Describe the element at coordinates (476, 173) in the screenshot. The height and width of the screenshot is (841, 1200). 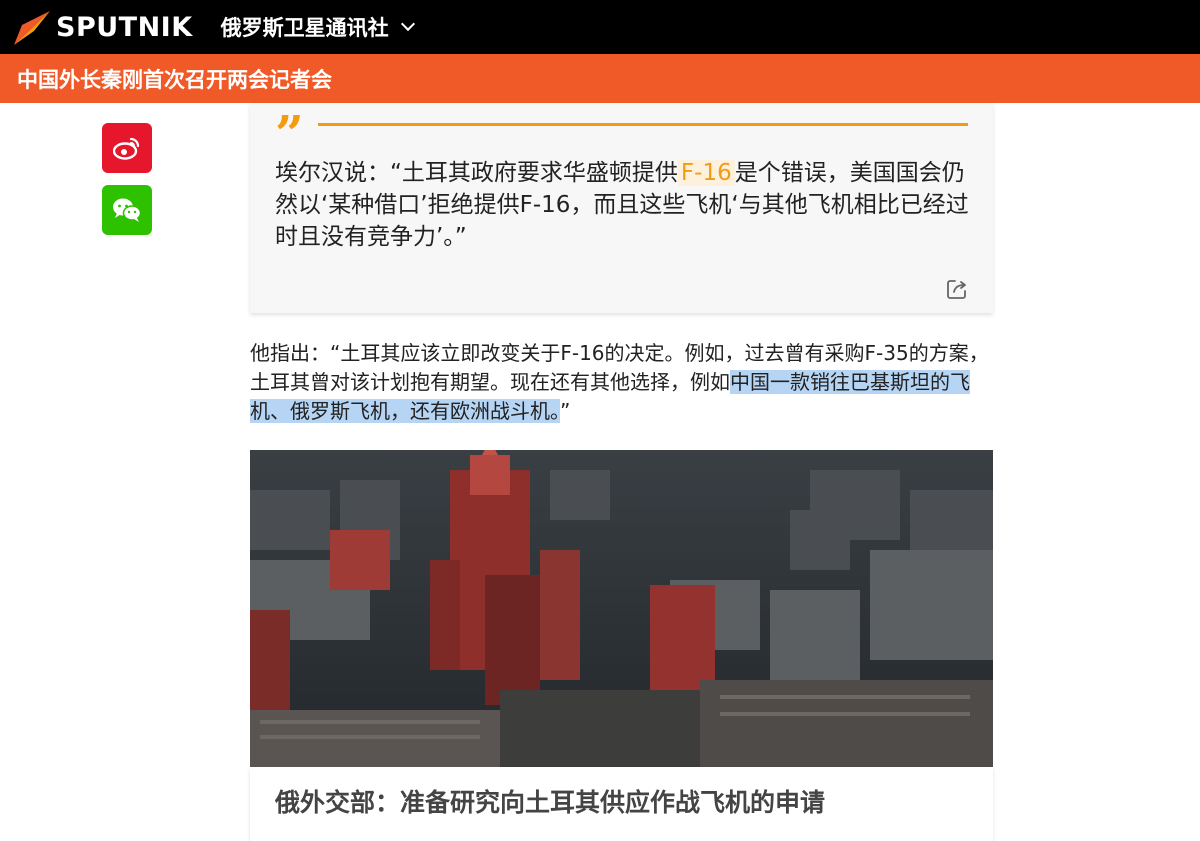
I see `quote-text-start: 埃尔汉说：“土耳其政府要求华盛顿提供` at that location.